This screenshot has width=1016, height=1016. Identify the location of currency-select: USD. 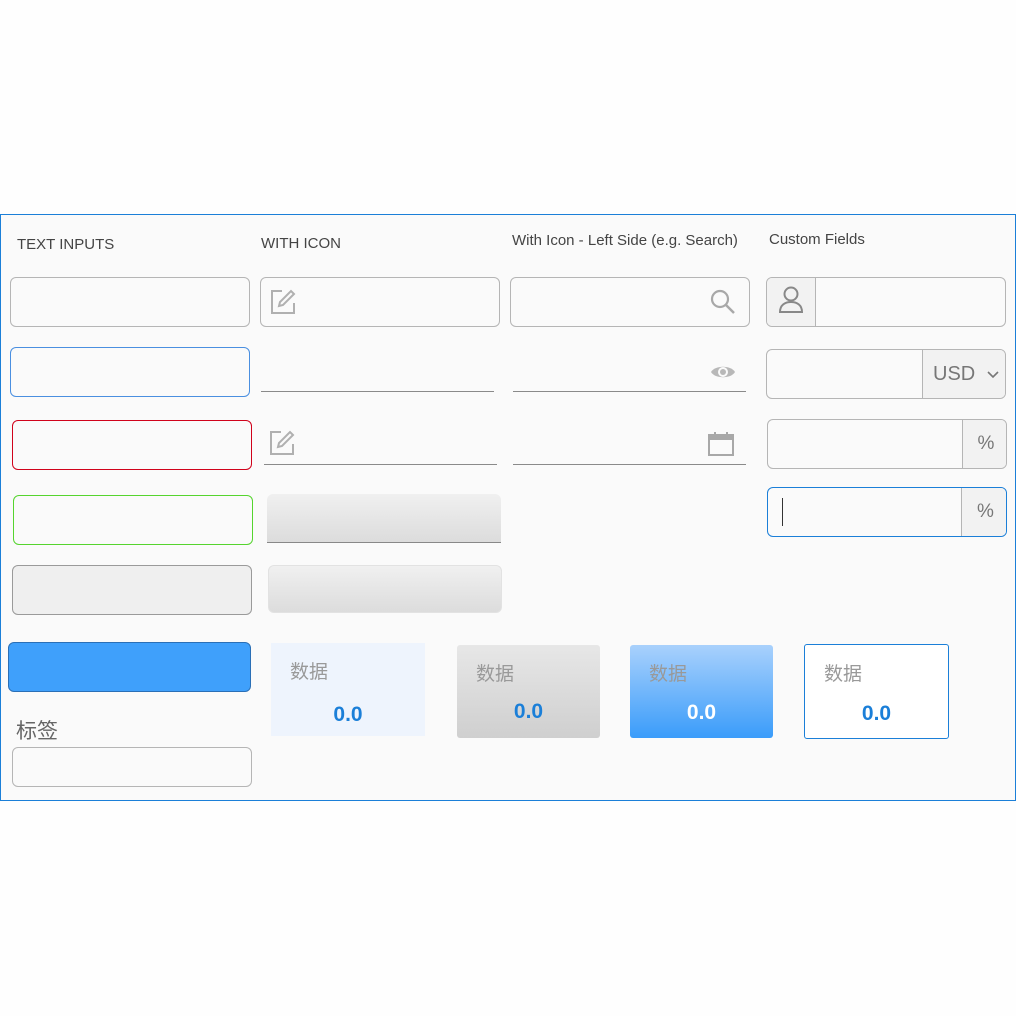
(963, 374).